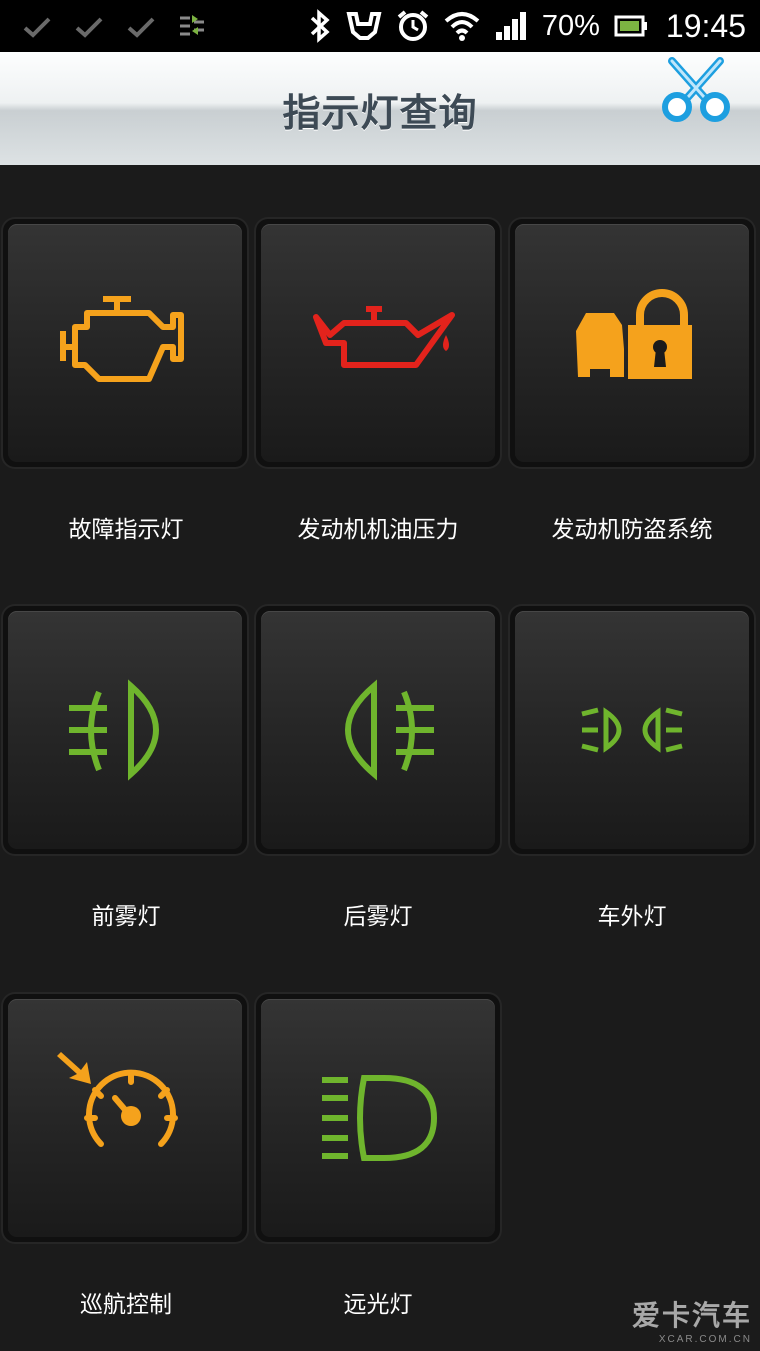  I want to click on indicator-tile-oil-pressure, so click(378, 343).